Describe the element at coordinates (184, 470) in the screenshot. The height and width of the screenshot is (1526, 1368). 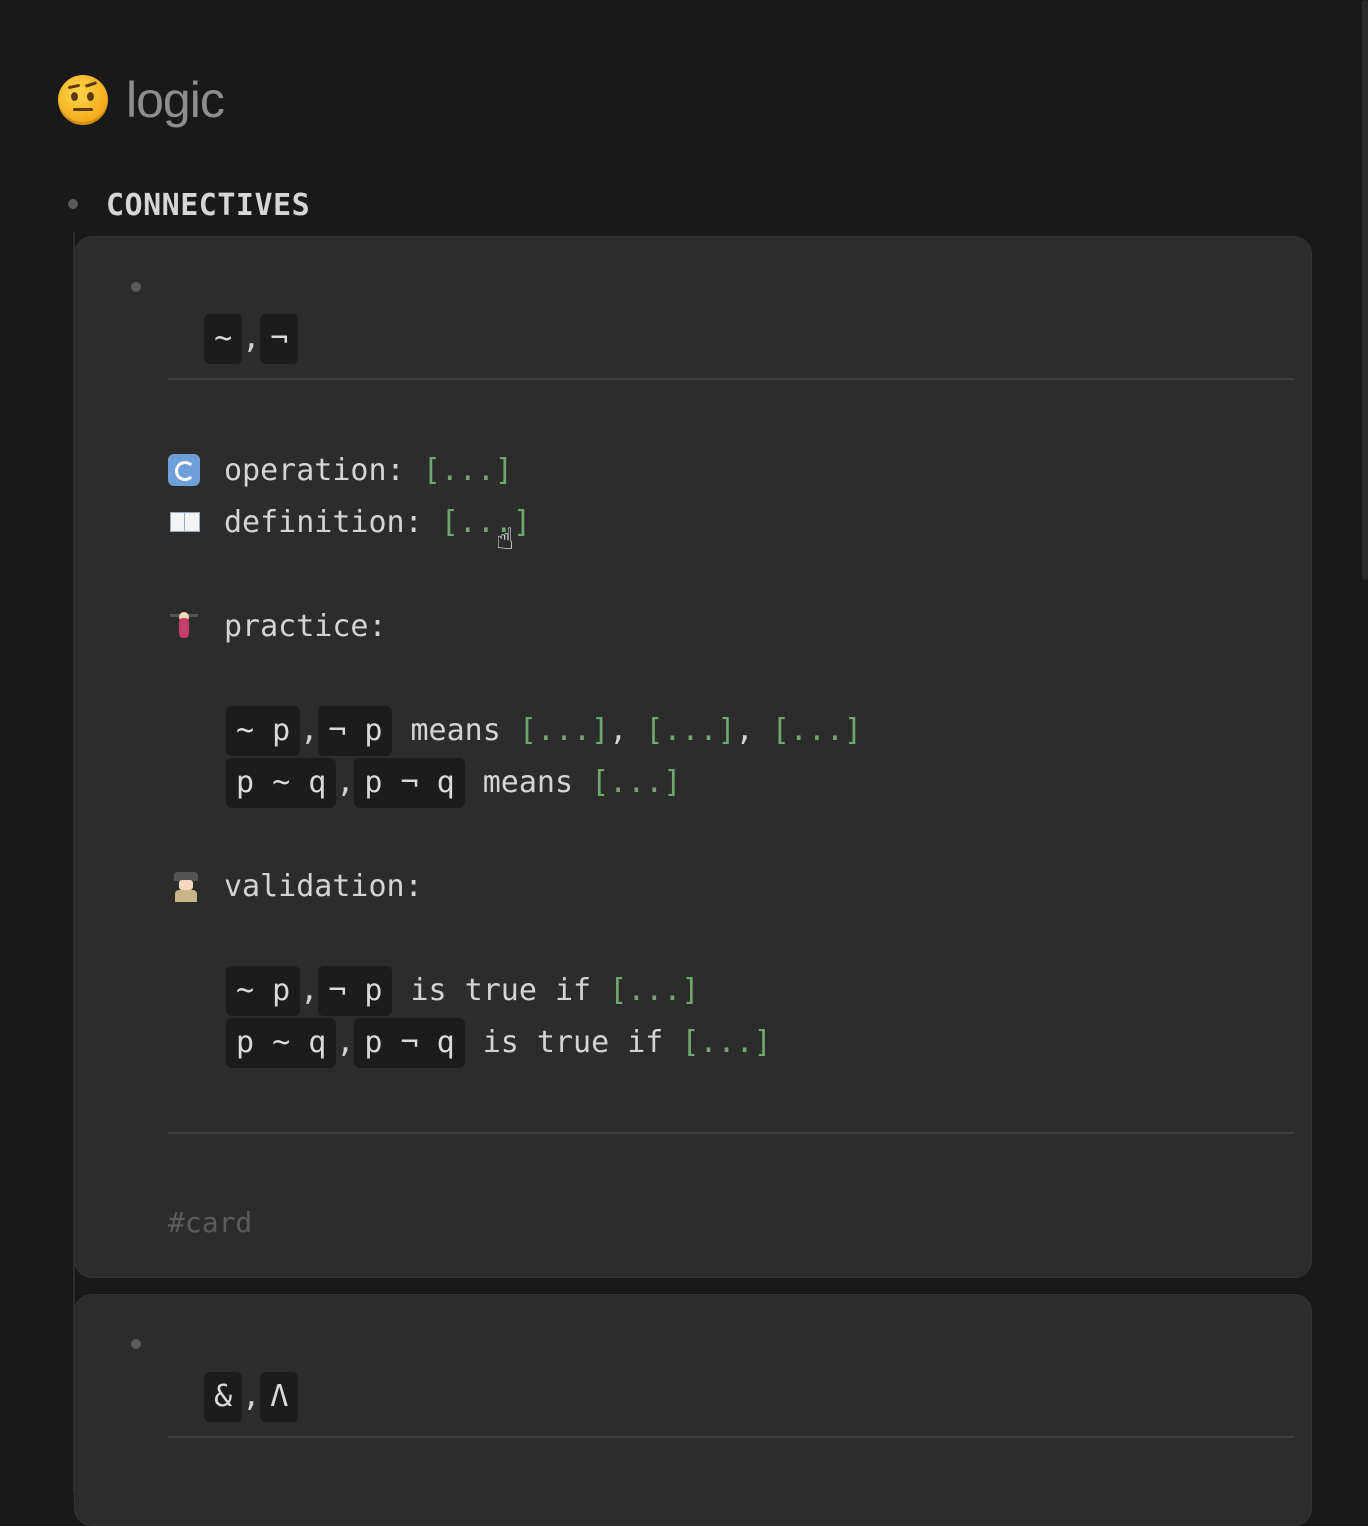
I see `arrows-cycle-icon` at that location.